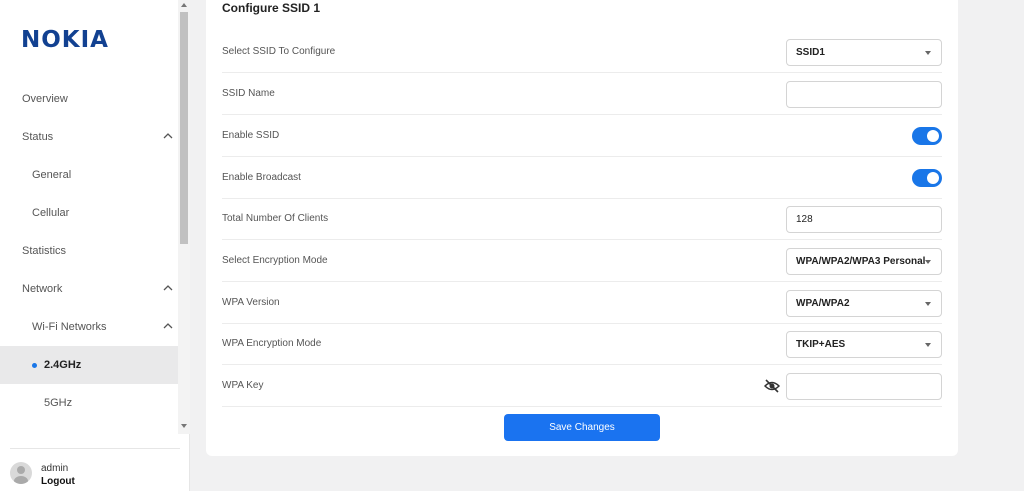  What do you see at coordinates (51, 213) in the screenshot?
I see `sidebar-item-label: Cellular` at bounding box center [51, 213].